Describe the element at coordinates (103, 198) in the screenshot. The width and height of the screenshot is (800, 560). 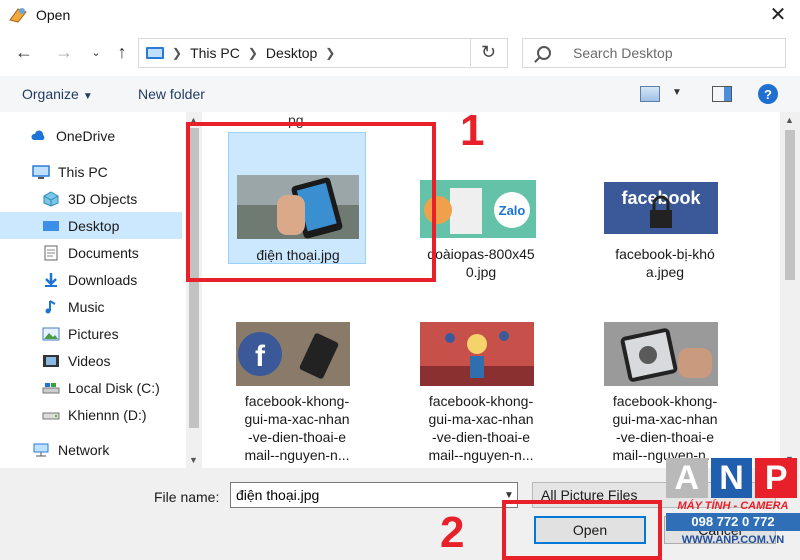
I see `sidebar-item-label: 3D Objects` at that location.